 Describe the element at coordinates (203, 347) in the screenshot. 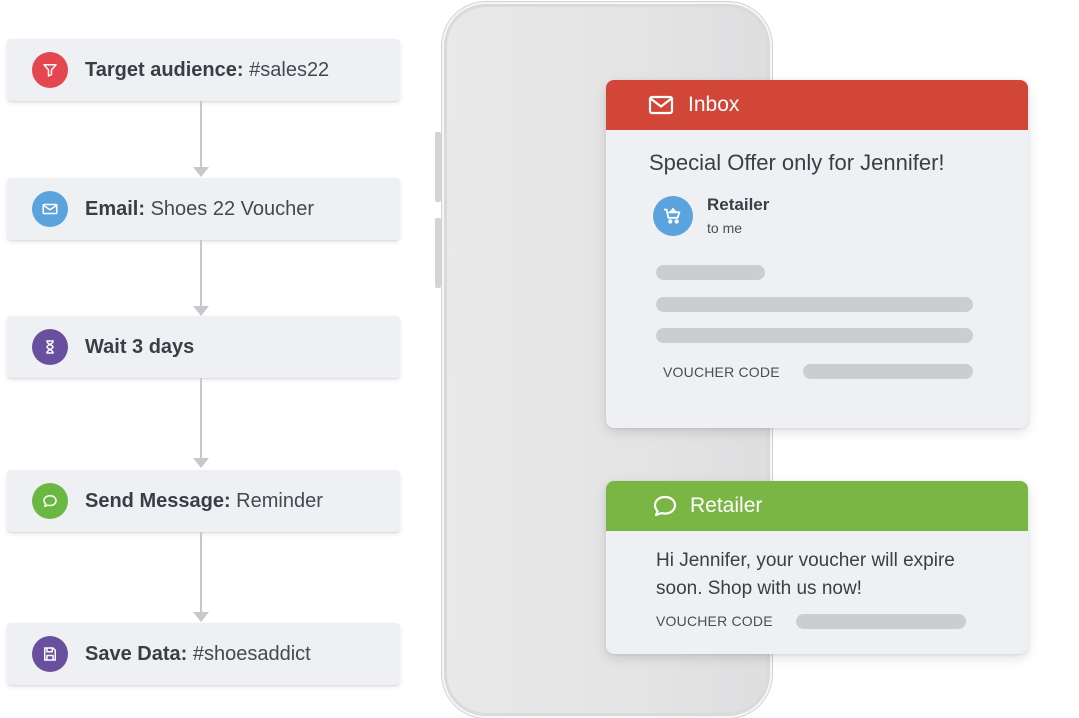

I see `flow-step-wait: Wait 3 days` at that location.